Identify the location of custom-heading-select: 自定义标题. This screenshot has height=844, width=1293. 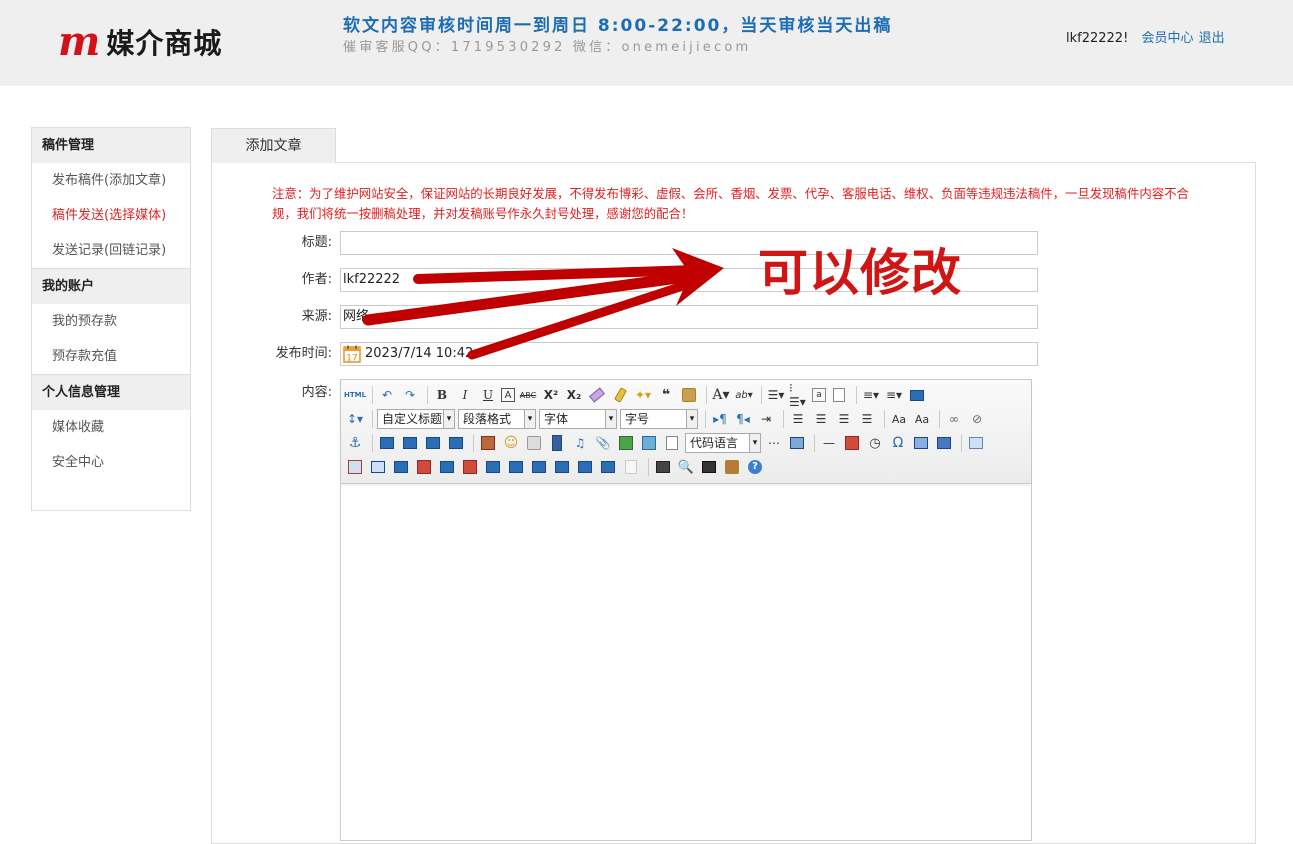
(416, 419).